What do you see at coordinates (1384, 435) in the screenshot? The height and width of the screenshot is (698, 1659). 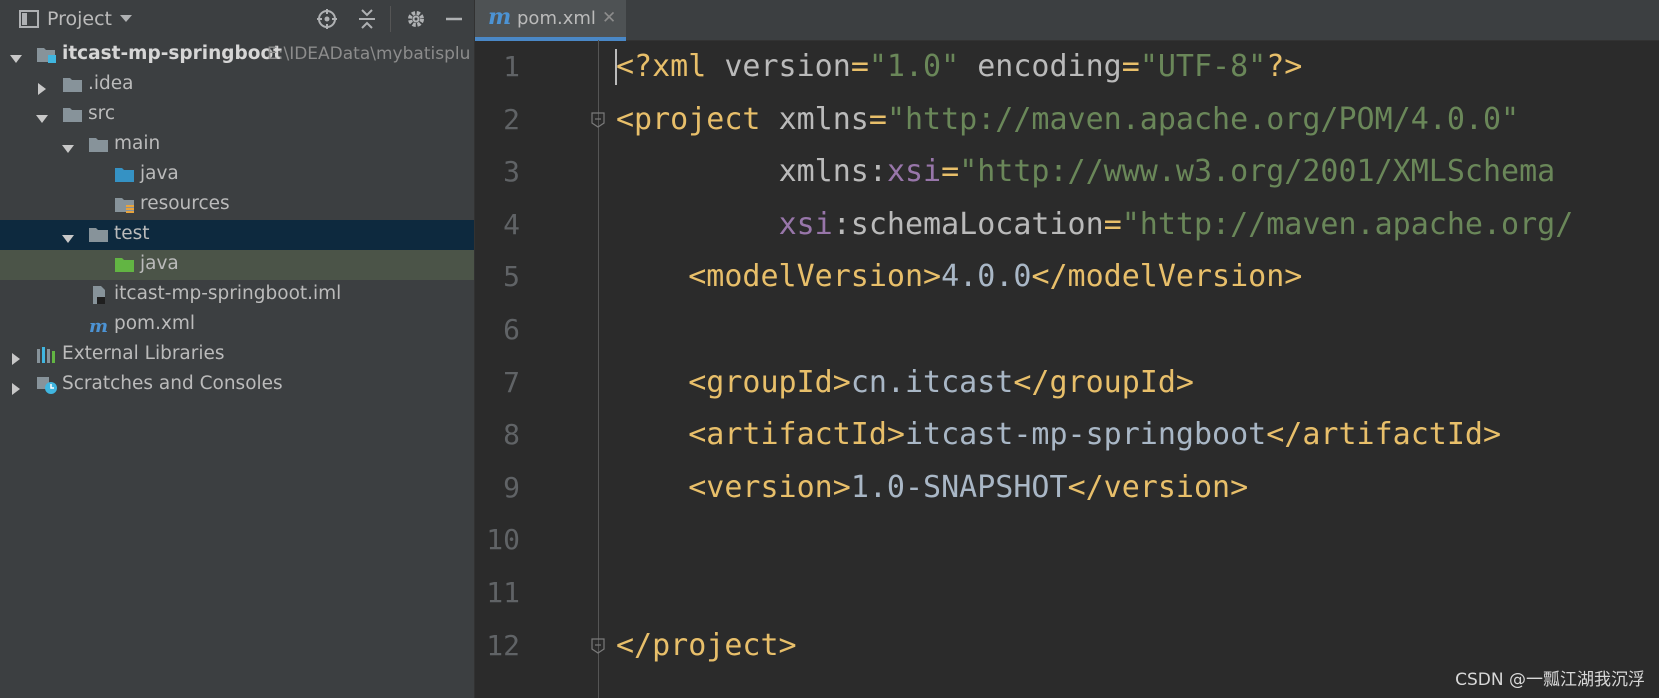 I see `code-token: </artifactId>` at bounding box center [1384, 435].